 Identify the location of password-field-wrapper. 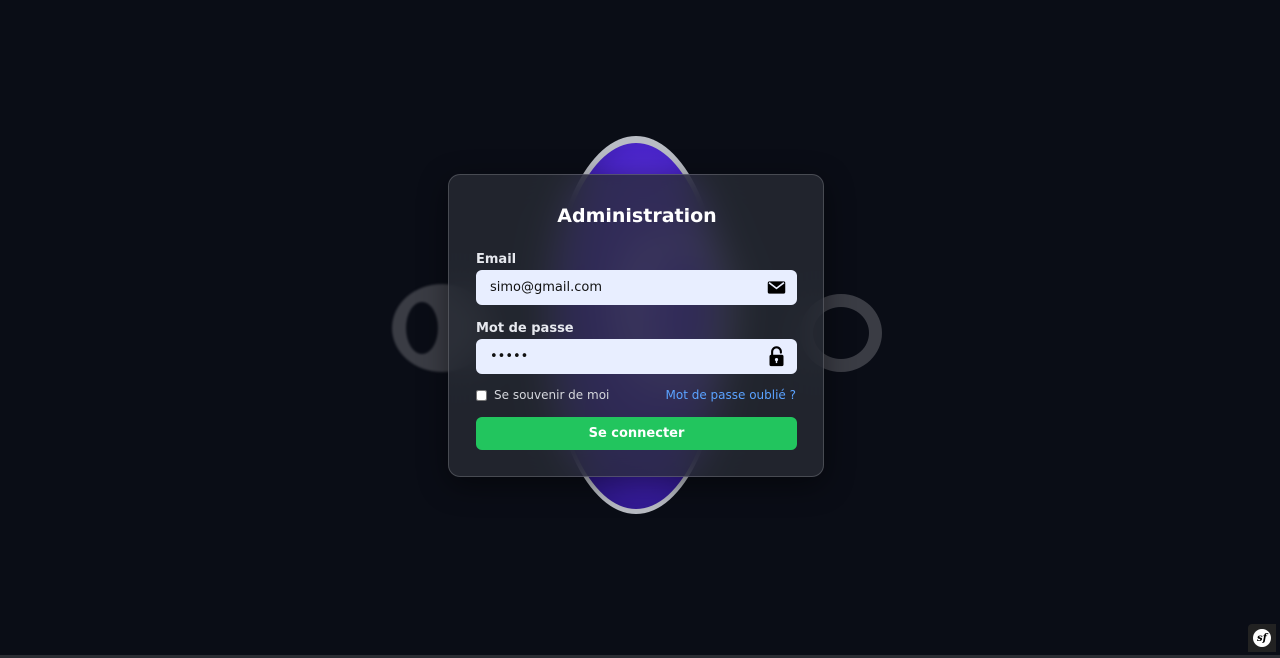
(636, 356).